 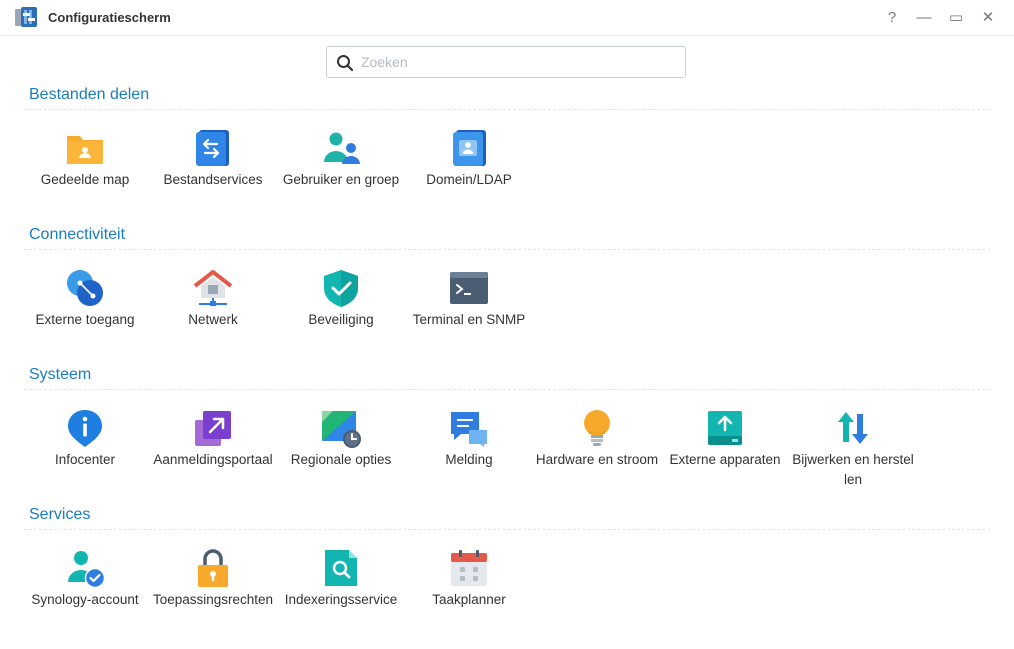 What do you see at coordinates (469, 288) in the screenshot?
I see `terminal-icon` at bounding box center [469, 288].